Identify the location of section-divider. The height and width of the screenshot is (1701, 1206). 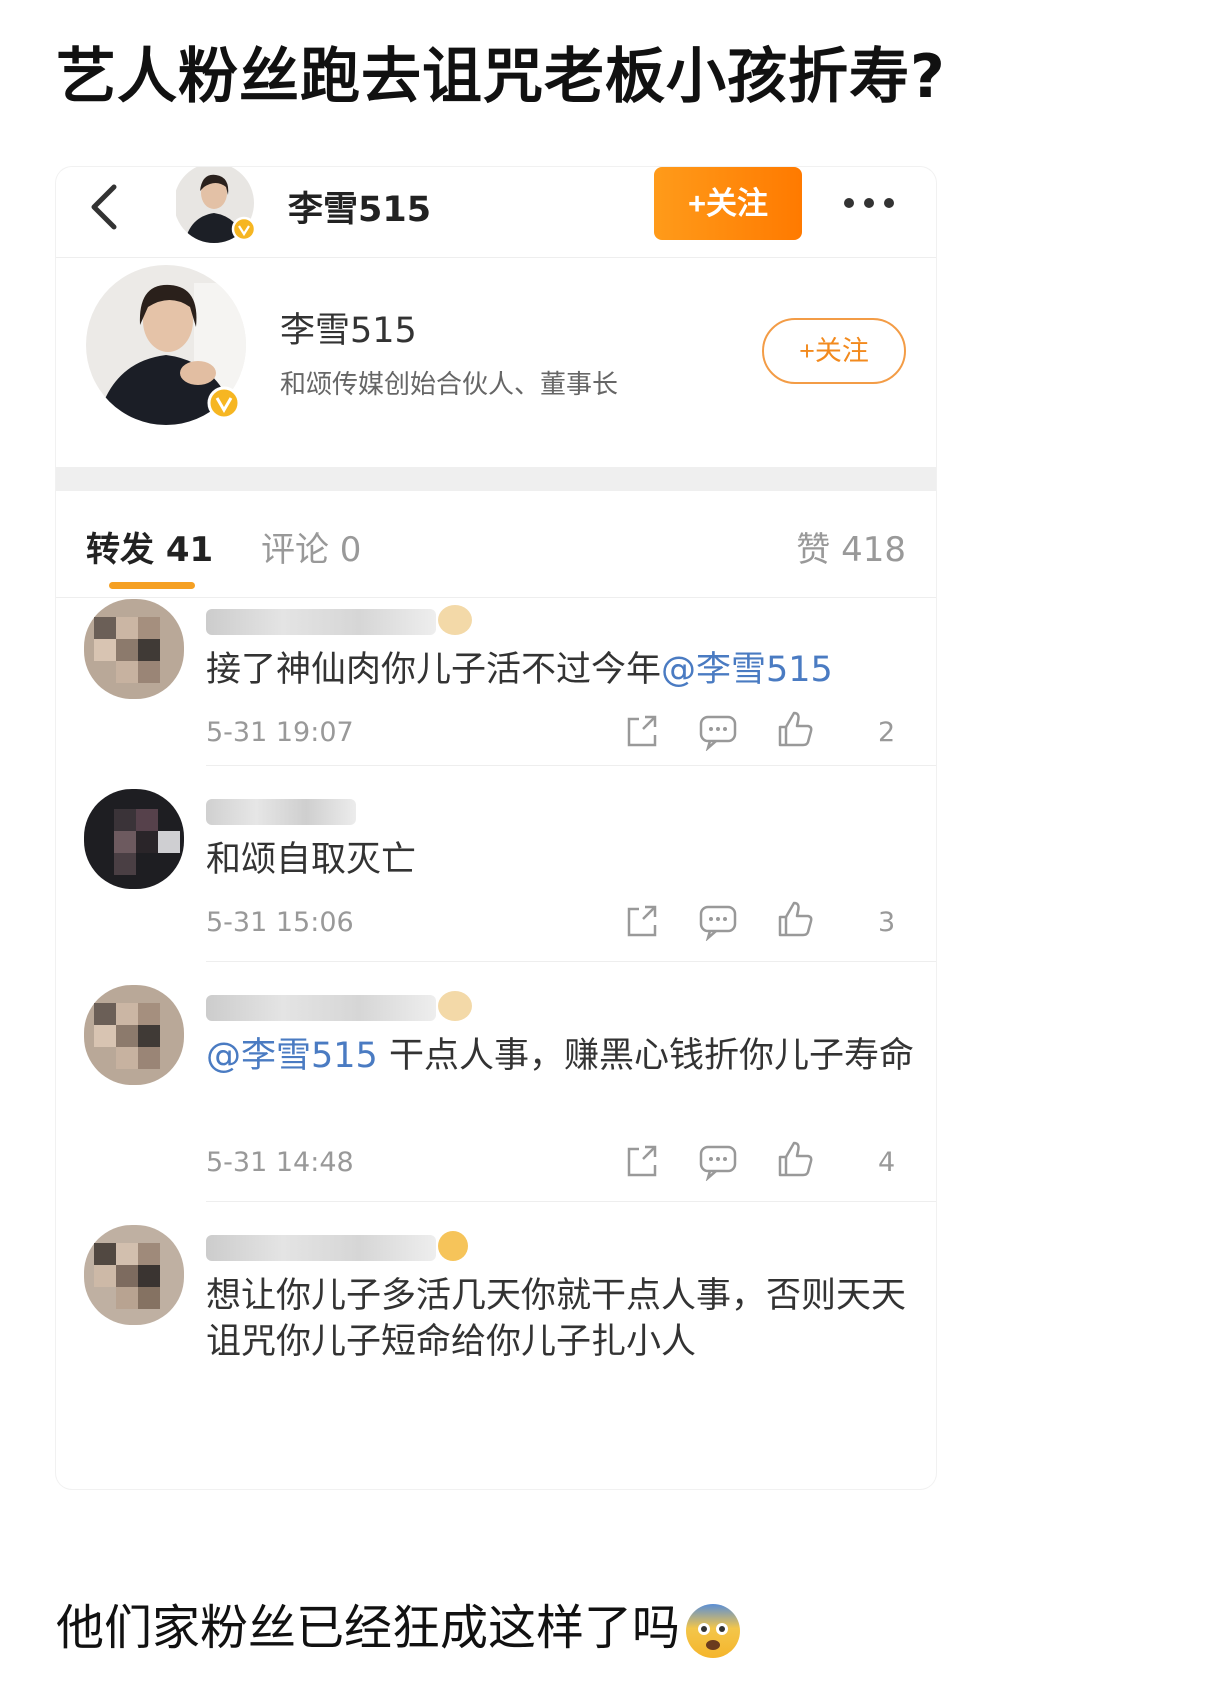
(496, 479).